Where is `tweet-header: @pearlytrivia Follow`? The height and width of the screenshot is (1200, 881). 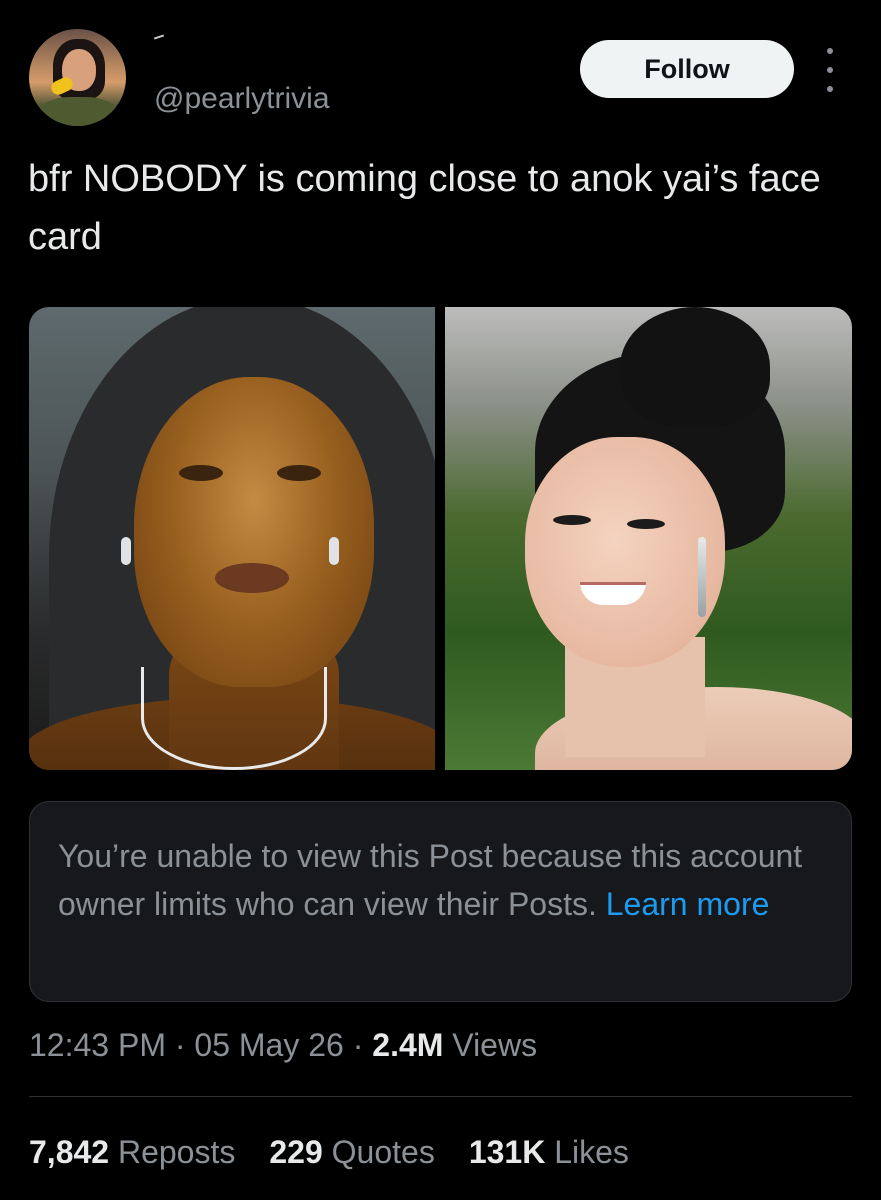 tweet-header: @pearlytrivia Follow is located at coordinates (440, 70).